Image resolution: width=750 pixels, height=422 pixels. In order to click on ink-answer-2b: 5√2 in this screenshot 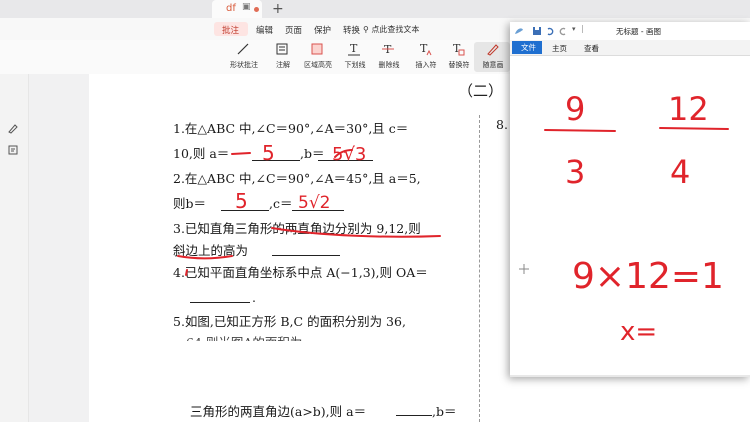, I will do `click(314, 203)`.